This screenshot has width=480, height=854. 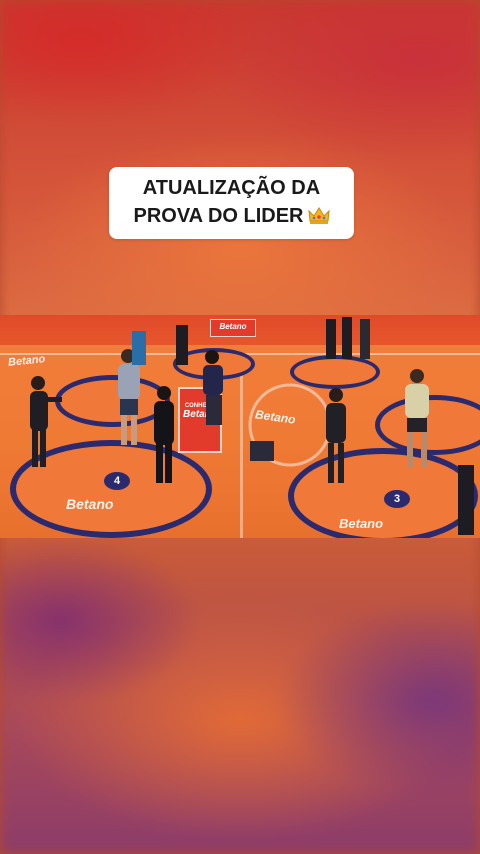 What do you see at coordinates (218, 215) in the screenshot?
I see `caption-line-2-text: PROVA DO LIDER` at bounding box center [218, 215].